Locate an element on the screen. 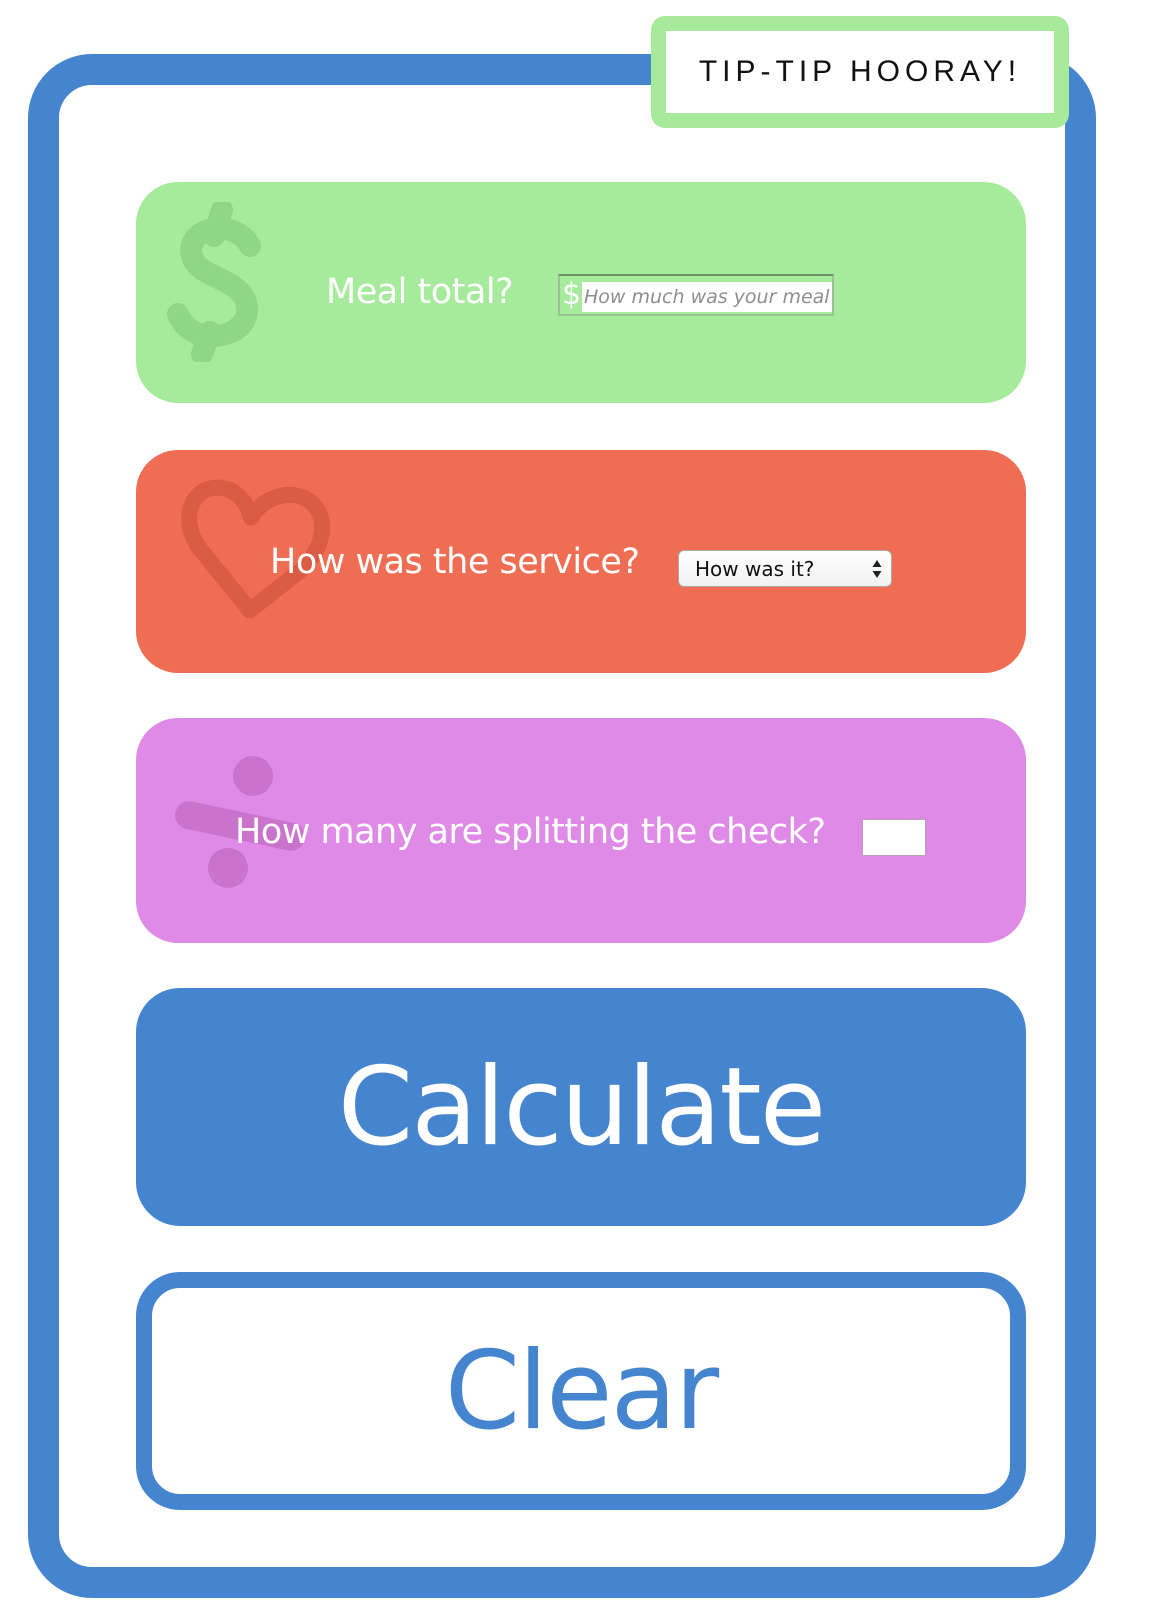  service-card: How was the service? How was it? is located at coordinates (581, 561).